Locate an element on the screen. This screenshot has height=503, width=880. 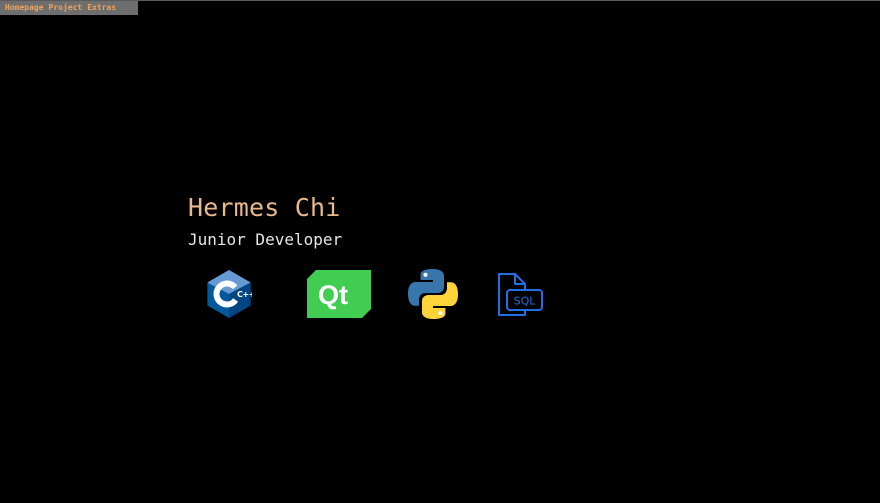
profile-role: Junior Developer is located at coordinates (265, 239).